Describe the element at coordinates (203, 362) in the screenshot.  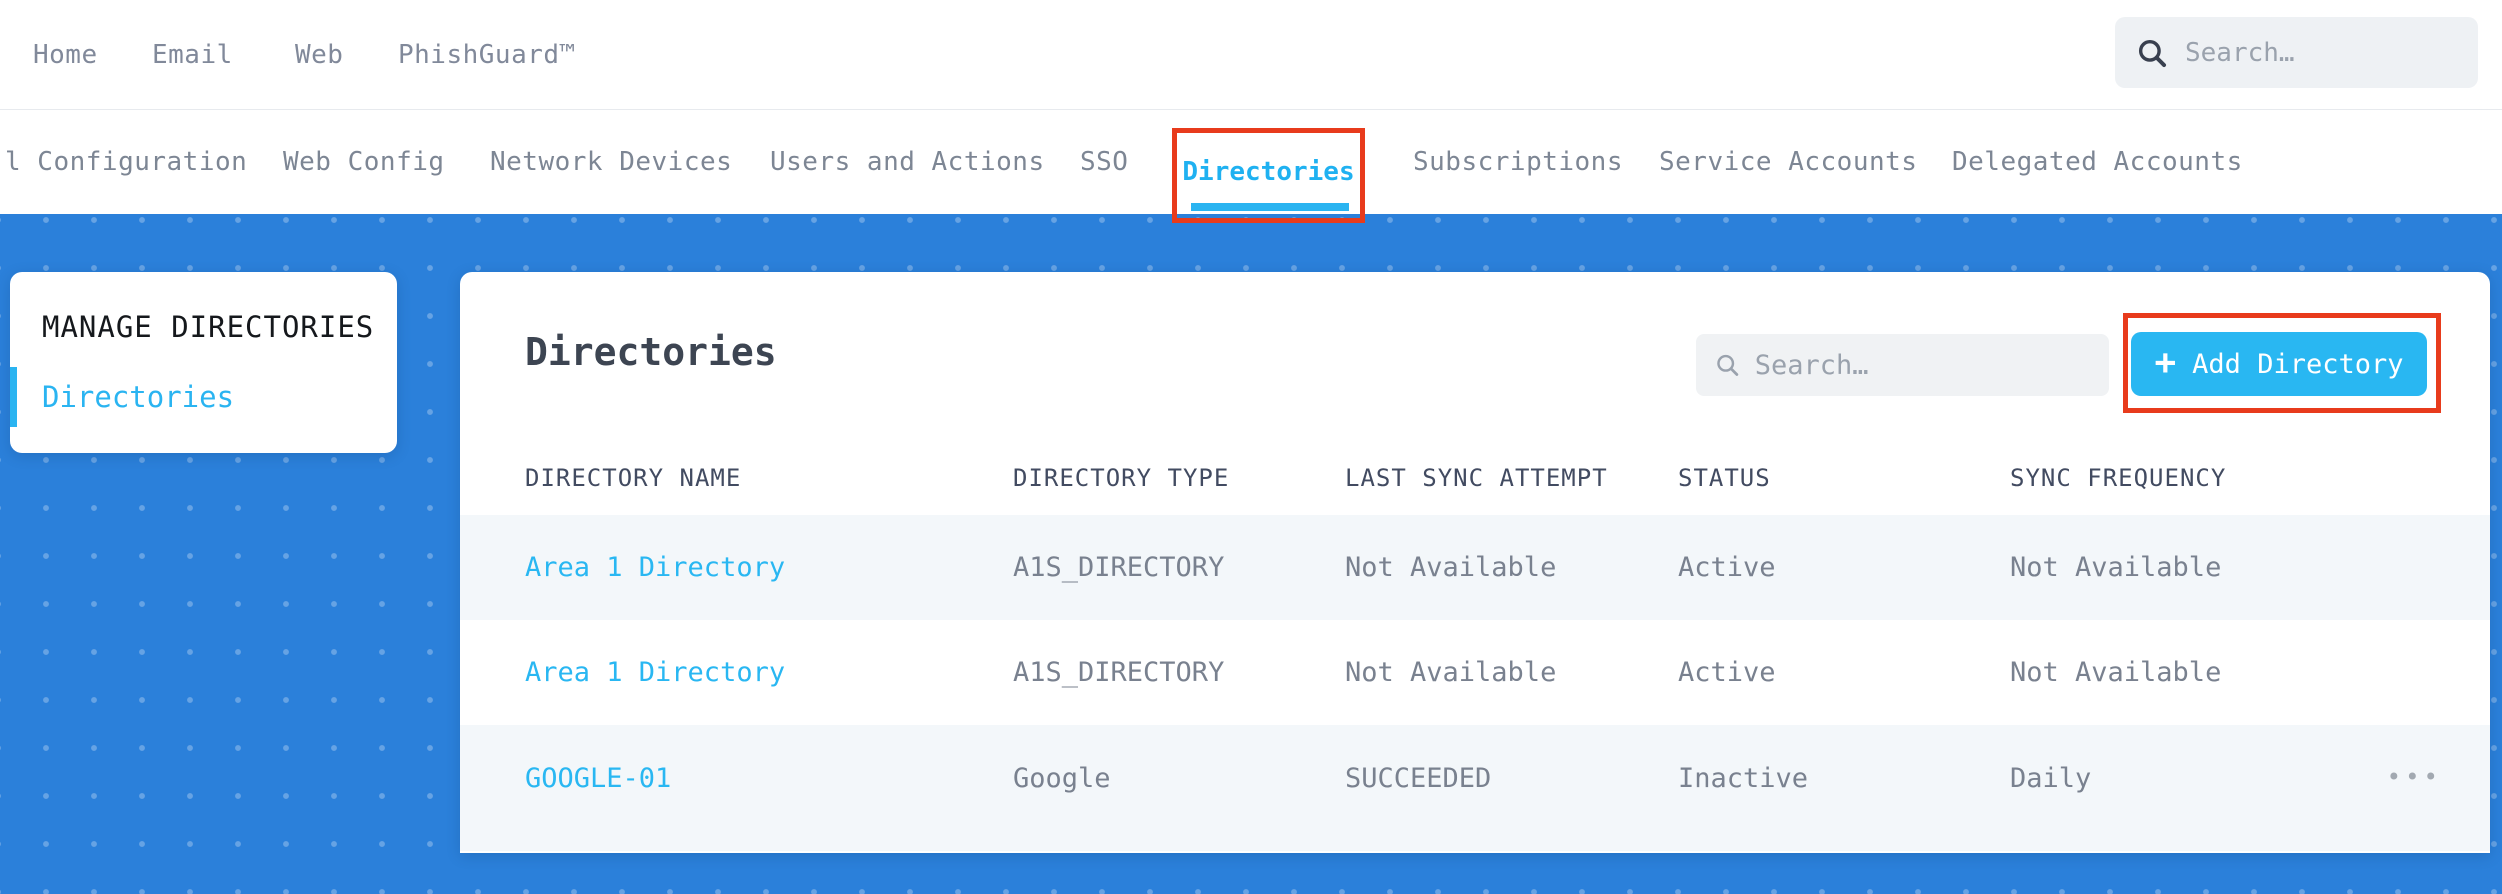
I see `manage-directories-panel: MANAGE DIRECTORIES Directories` at that location.